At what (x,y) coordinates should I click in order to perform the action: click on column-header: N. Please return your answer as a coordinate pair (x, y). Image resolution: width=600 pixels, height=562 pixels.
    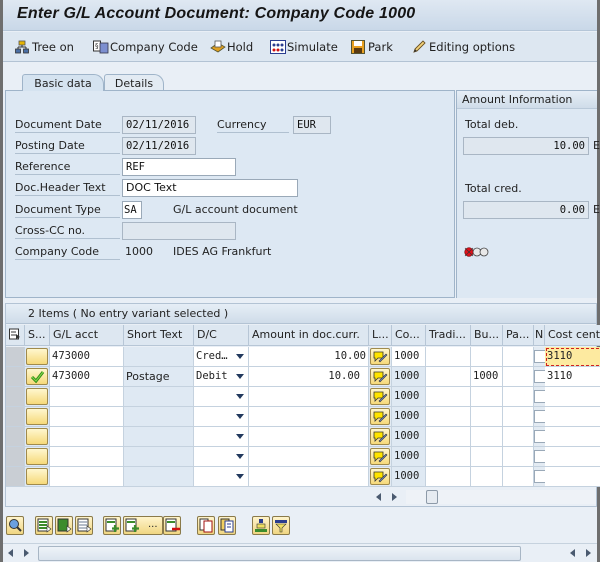
    Looking at the image, I should click on (539, 335).